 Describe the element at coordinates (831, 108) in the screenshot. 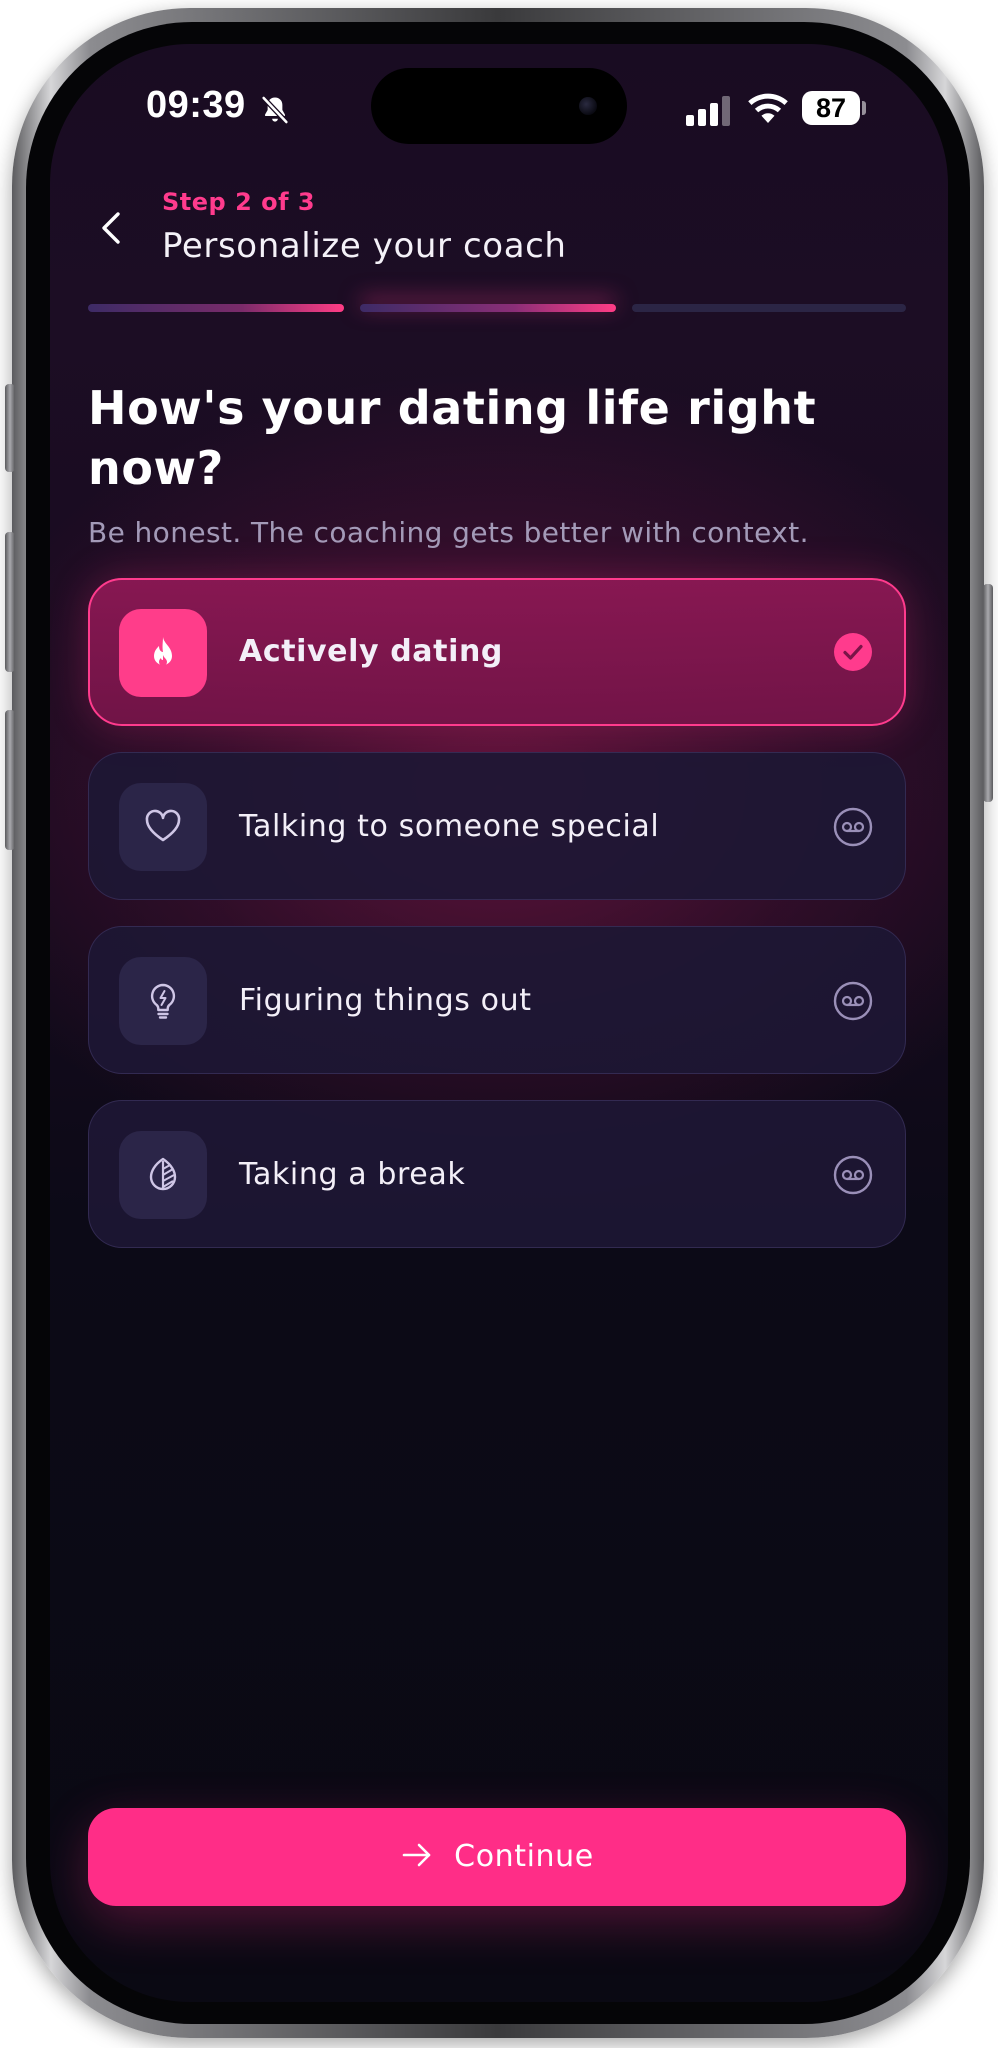

I see `battery-level: 87` at that location.